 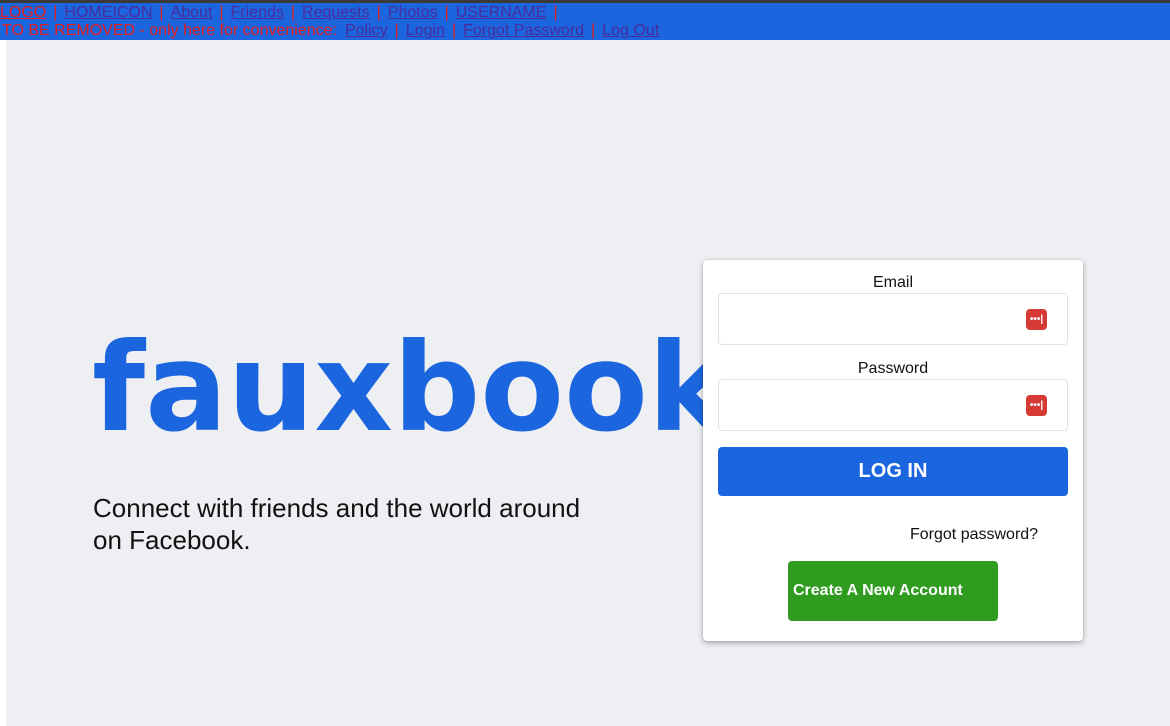 I want to click on nav-link-homeicon: HOMEICON, so click(x=108, y=12).